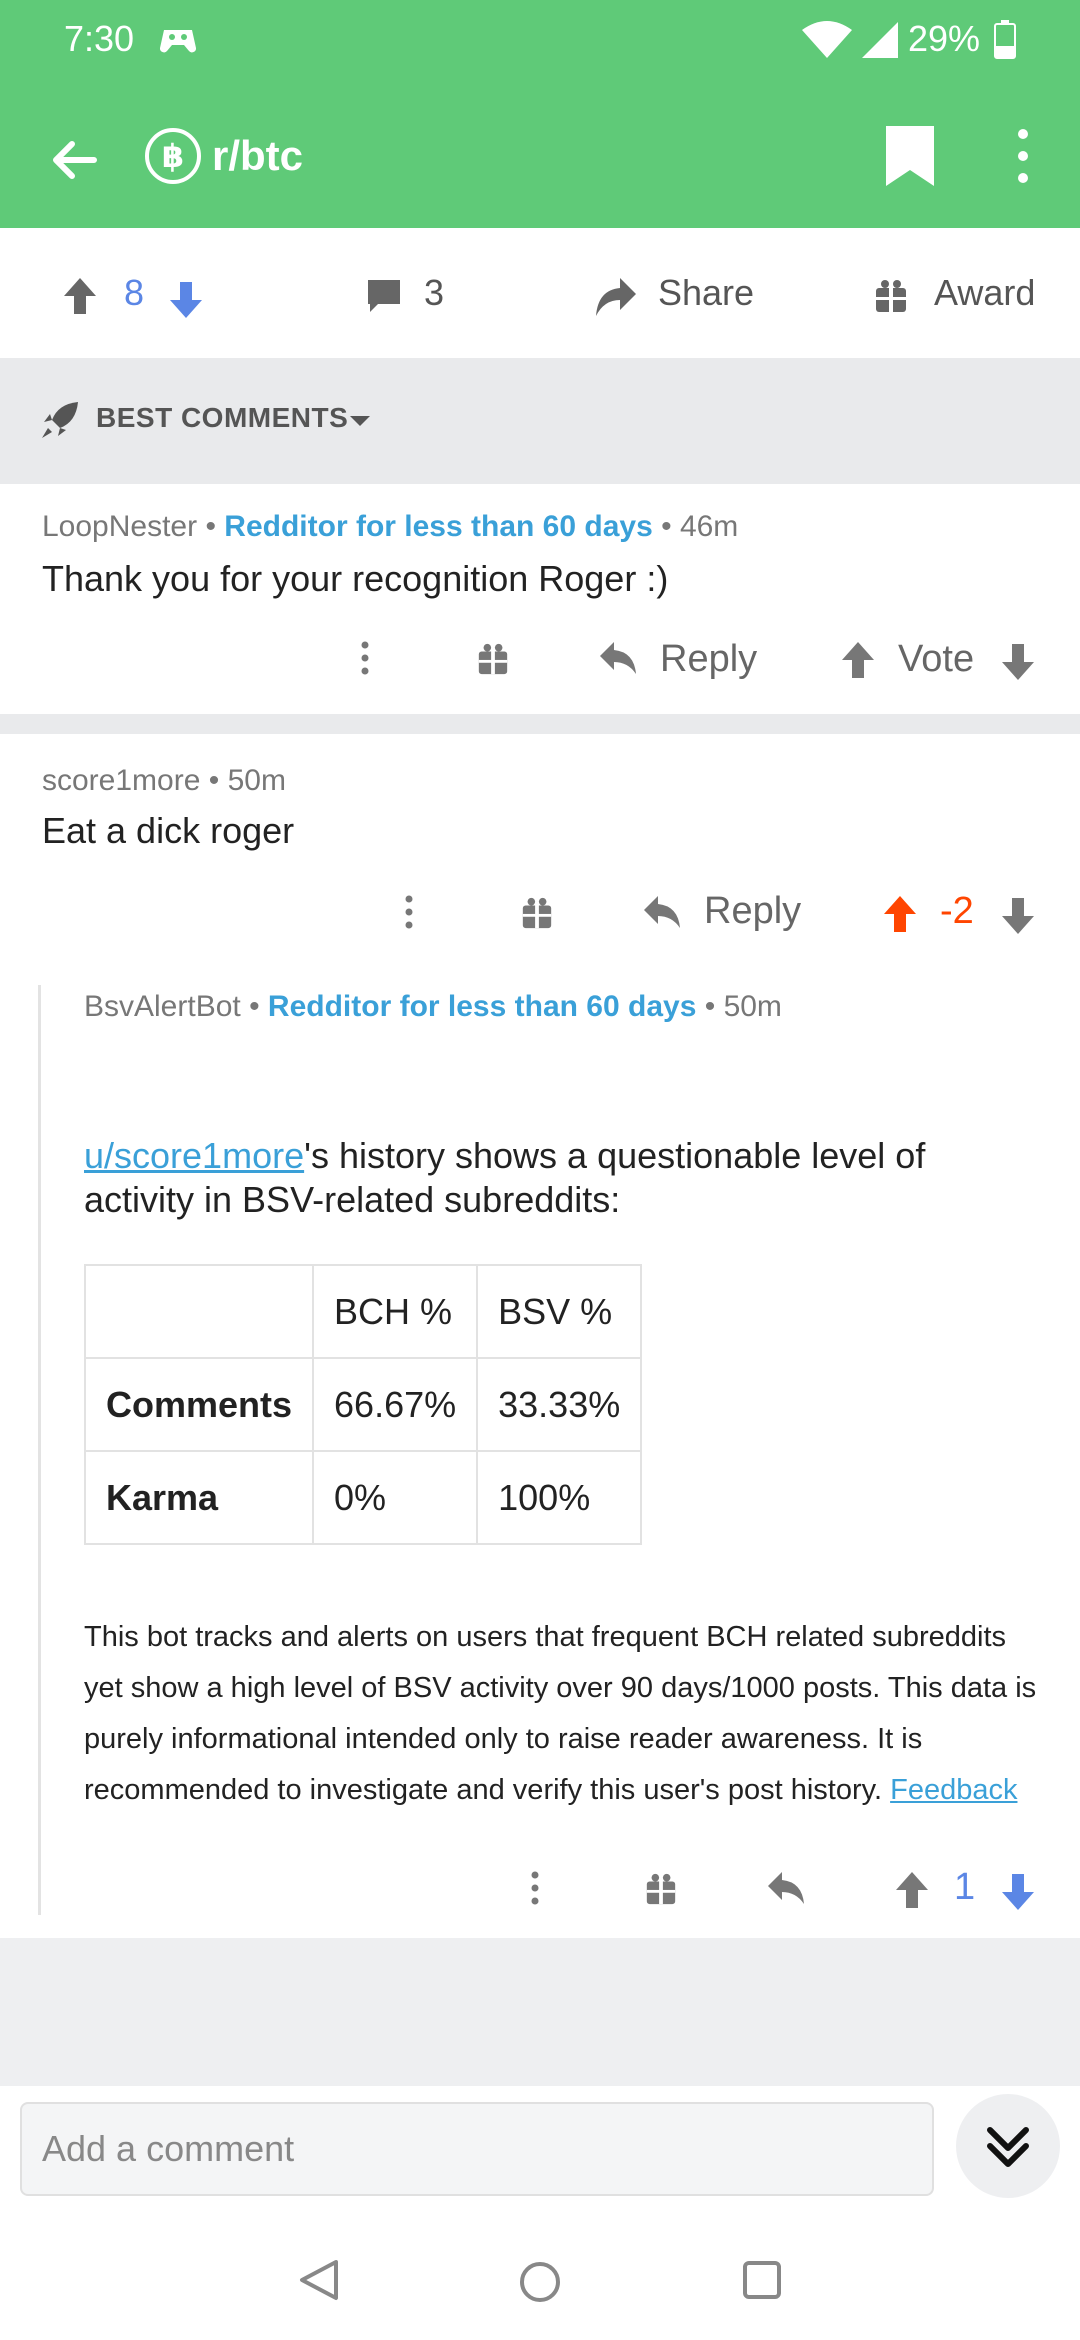  Describe the element at coordinates (395, 1404) in the screenshot. I see `table-cell: 66.67%` at that location.